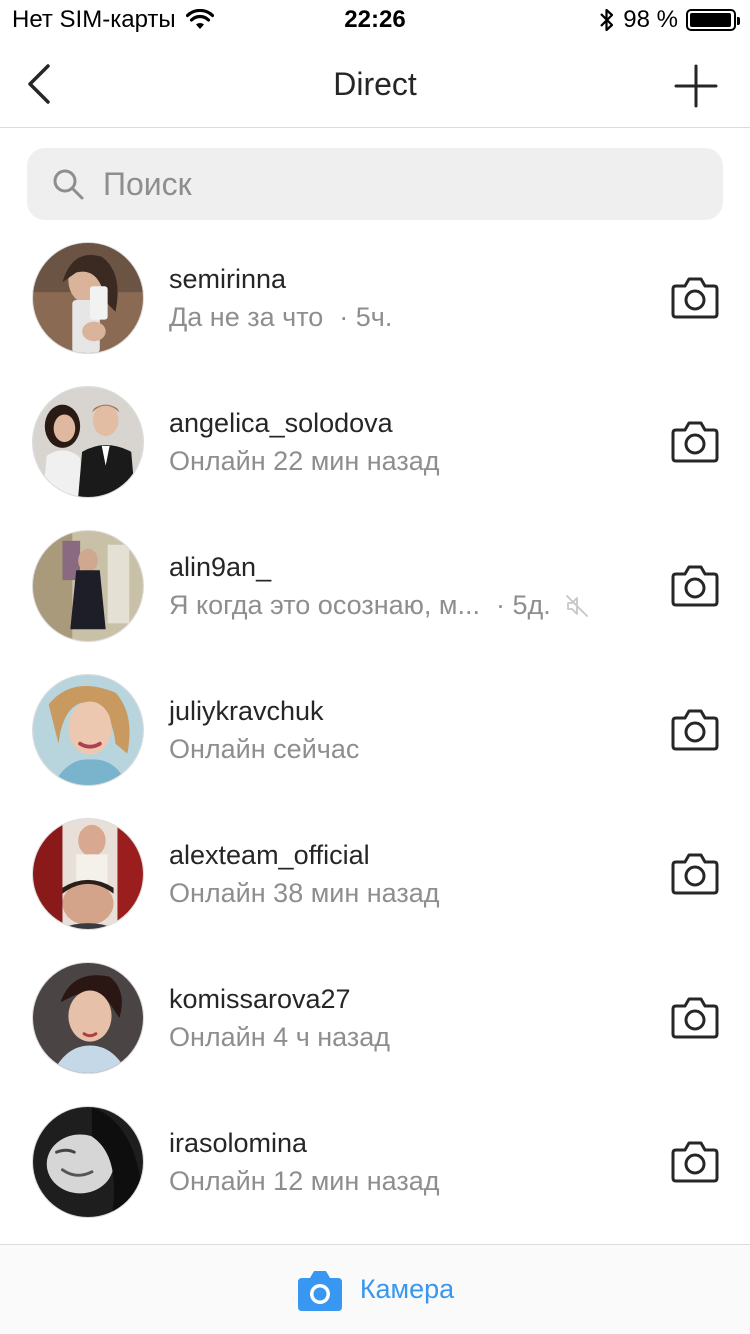 The image size is (750, 1334). Describe the element at coordinates (696, 86) in the screenshot. I see `plus-icon` at that location.